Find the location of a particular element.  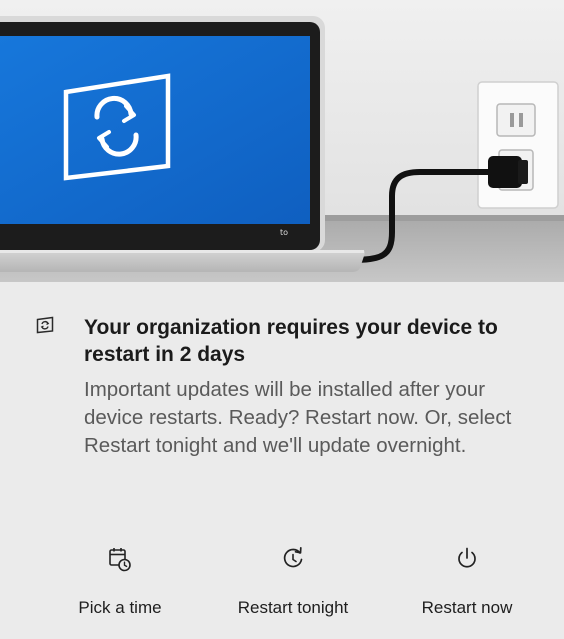

windows-update-icon is located at coordinates (45, 325).